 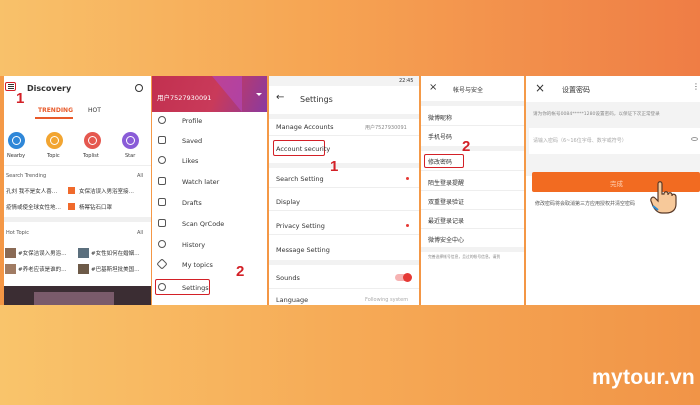 I want to click on sounds-row: Sounds, so click(x=288, y=278).